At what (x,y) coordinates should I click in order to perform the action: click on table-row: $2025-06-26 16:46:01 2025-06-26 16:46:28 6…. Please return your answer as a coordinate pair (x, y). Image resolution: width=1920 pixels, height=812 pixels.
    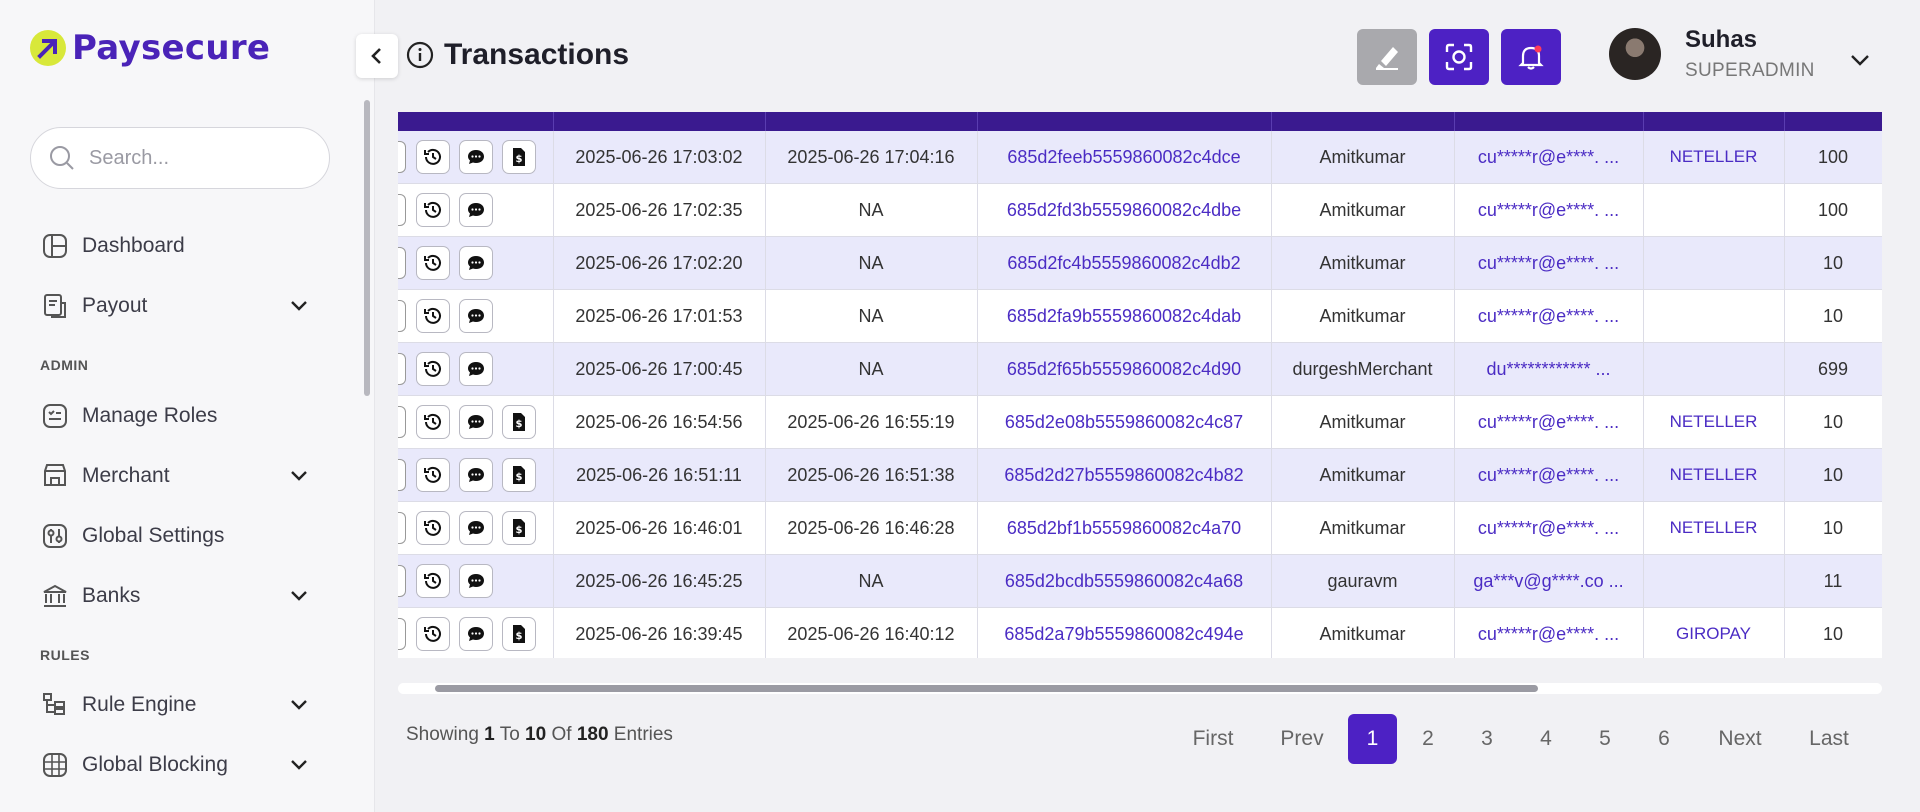
    Looking at the image, I should click on (1140, 528).